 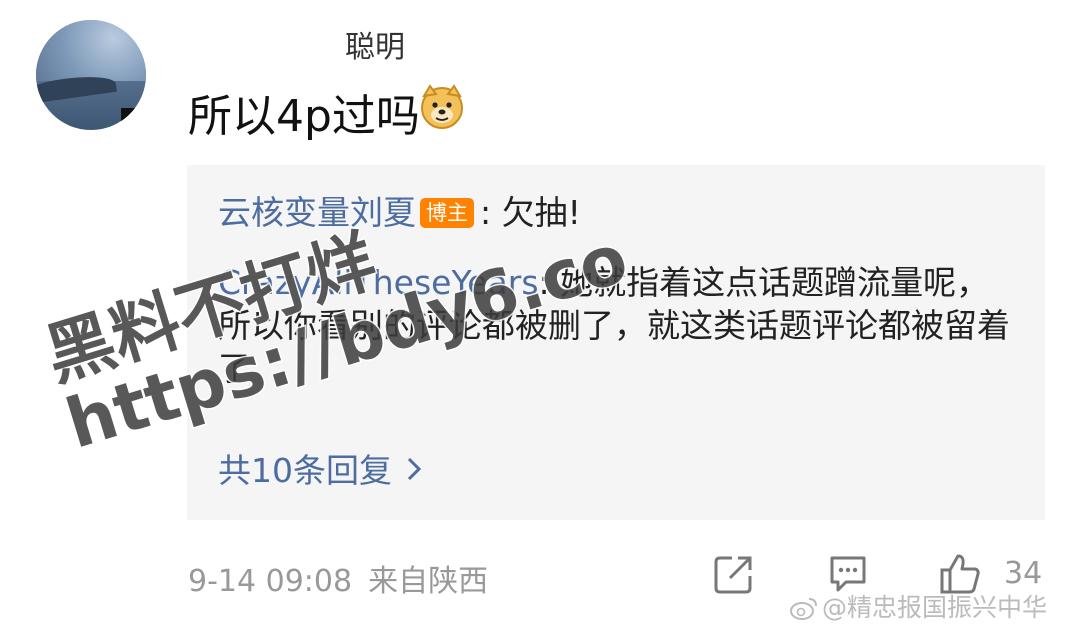 I want to click on like-count: 34, so click(x=1023, y=573).